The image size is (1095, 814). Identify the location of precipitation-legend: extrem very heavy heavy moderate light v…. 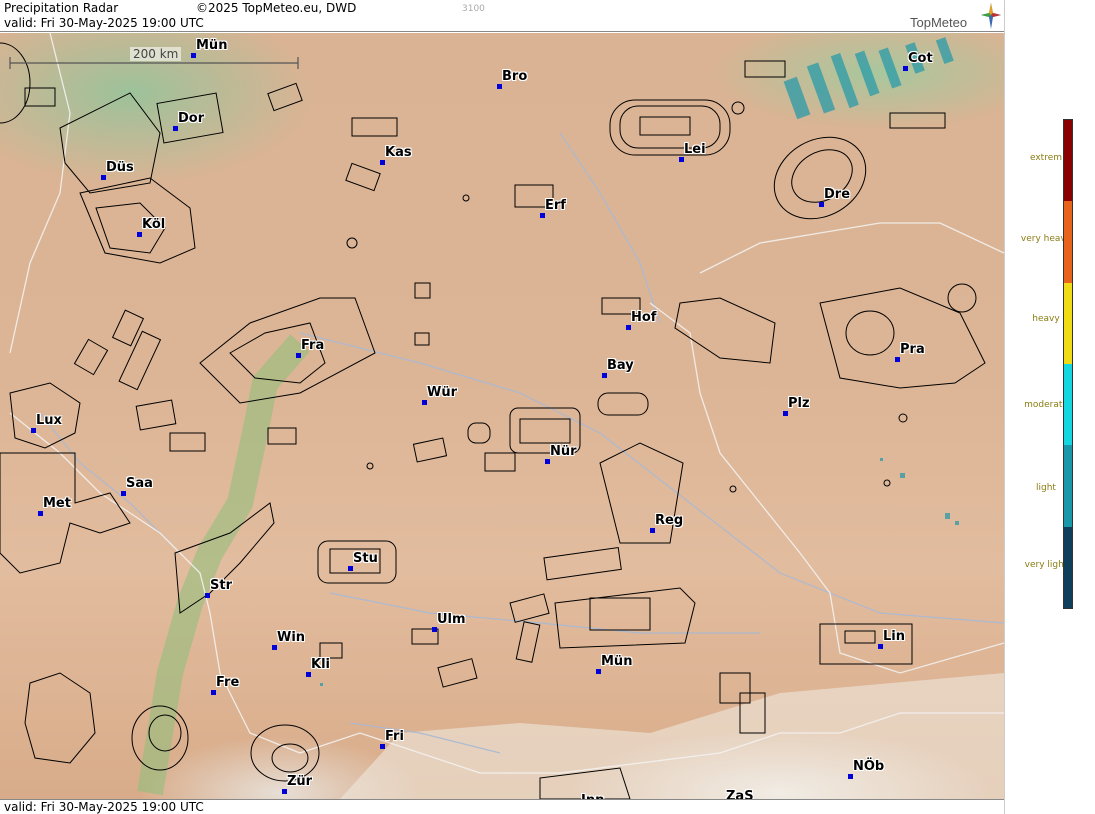
(1049, 407).